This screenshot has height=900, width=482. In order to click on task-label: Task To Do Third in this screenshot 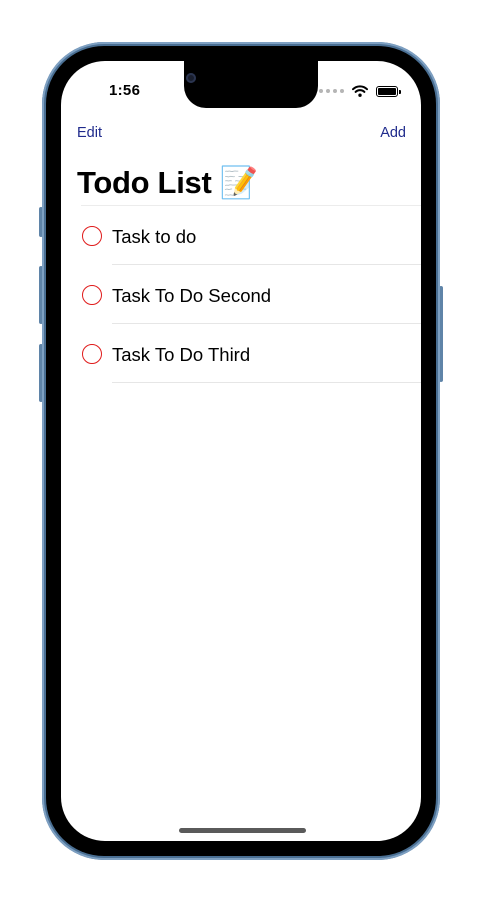, I will do `click(181, 354)`.